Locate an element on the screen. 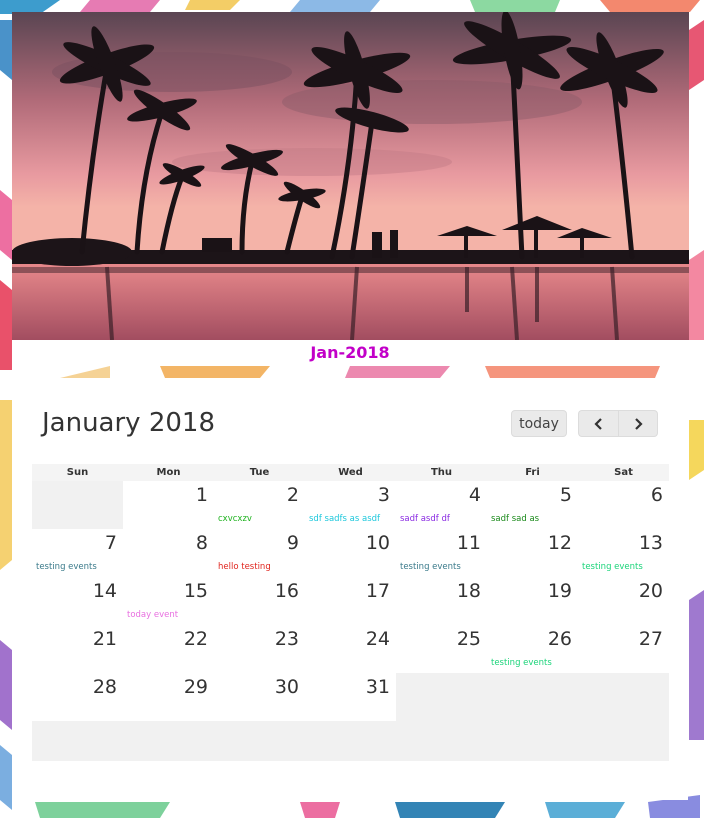 The width and height of the screenshot is (704, 818). event-label: cxvcxzv is located at coordinates (235, 519).